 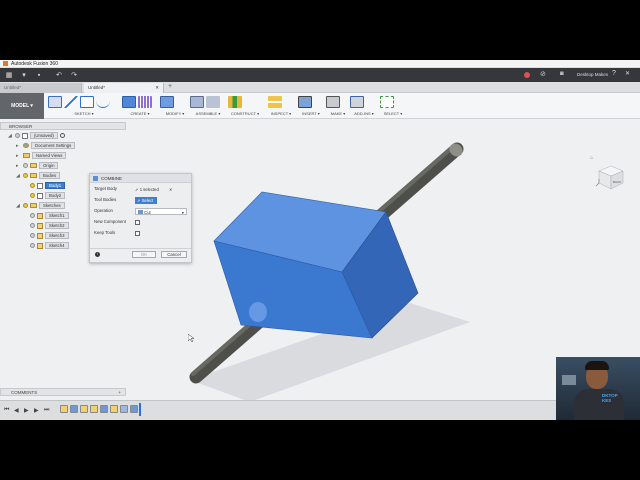 I want to click on target-body-selection: ➚ 1 selected ✕, so click(x=155, y=189).